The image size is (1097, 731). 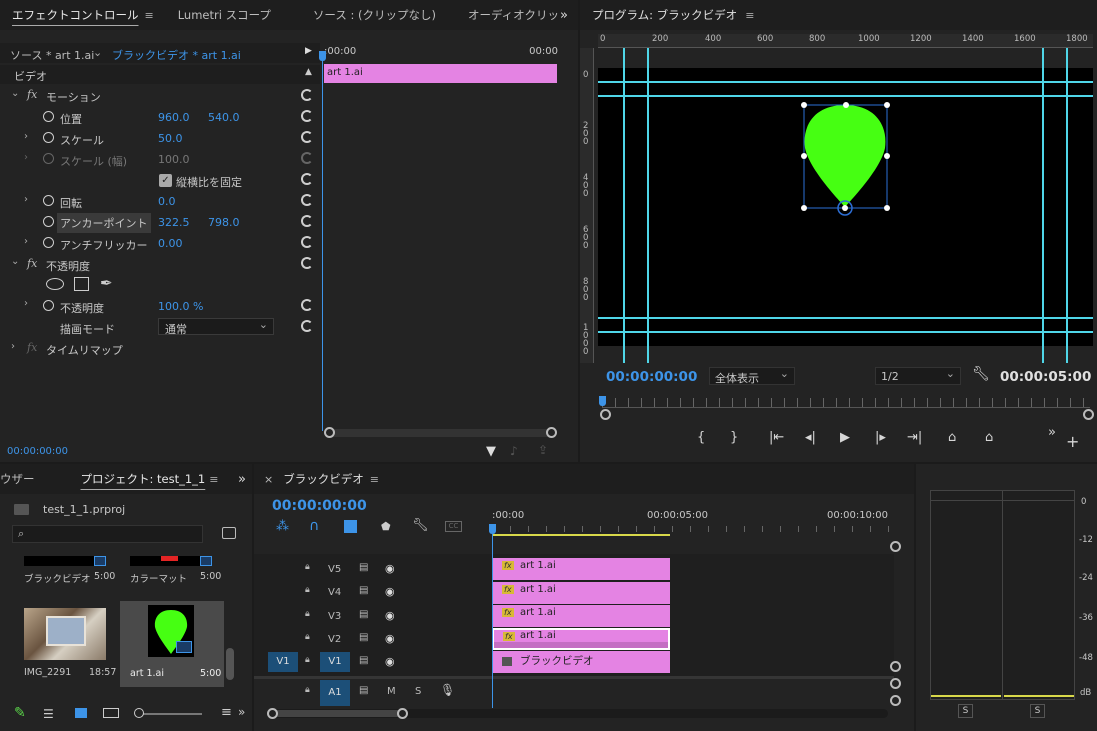 What do you see at coordinates (224, 15) in the screenshot?
I see `tab-lumetri: Lumetri スコープ` at bounding box center [224, 15].